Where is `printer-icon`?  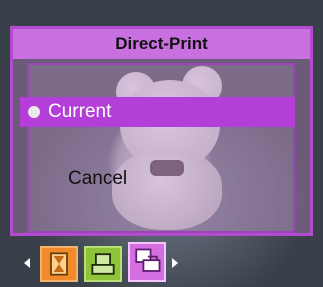 printer-icon is located at coordinates (103, 264).